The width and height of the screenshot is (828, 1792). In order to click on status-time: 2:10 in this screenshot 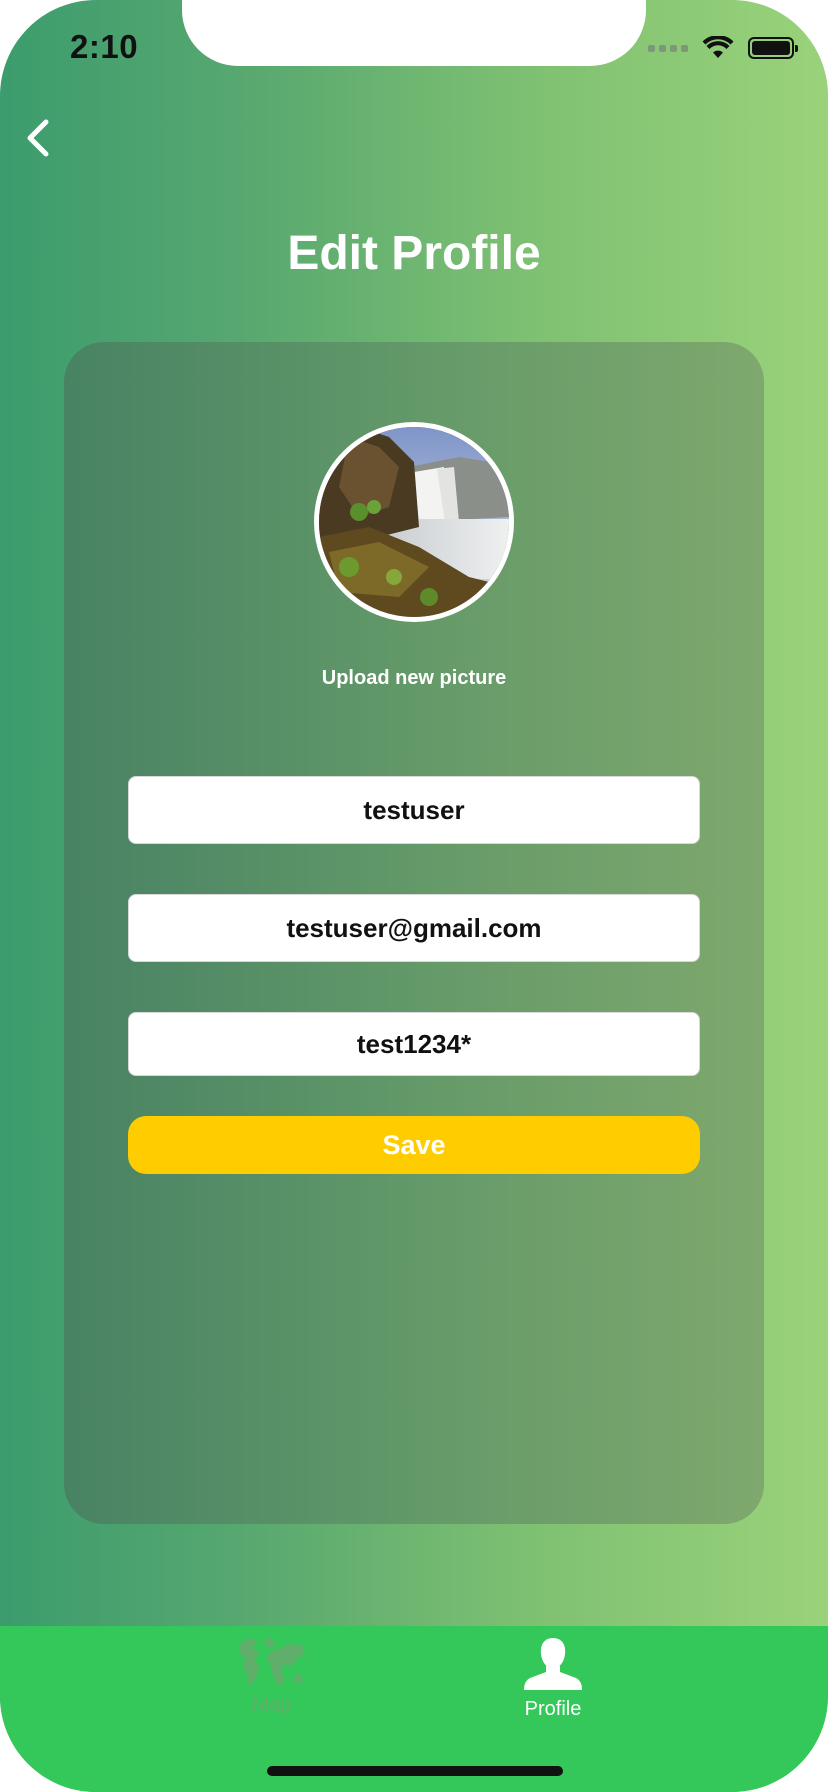, I will do `click(104, 46)`.